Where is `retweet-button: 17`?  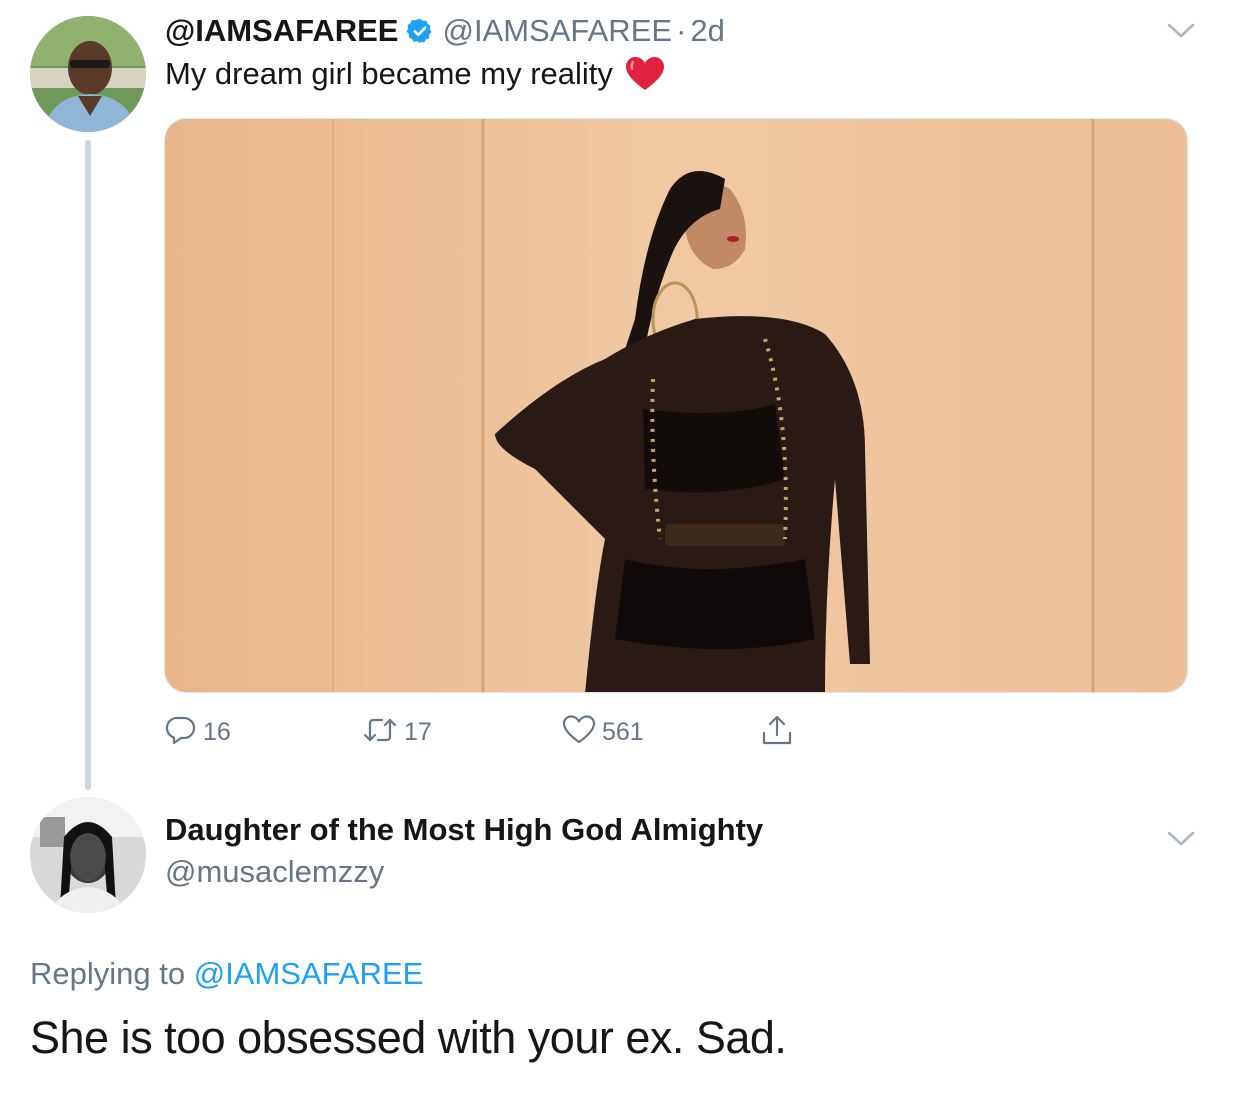 retweet-button: 17 is located at coordinates (397, 732).